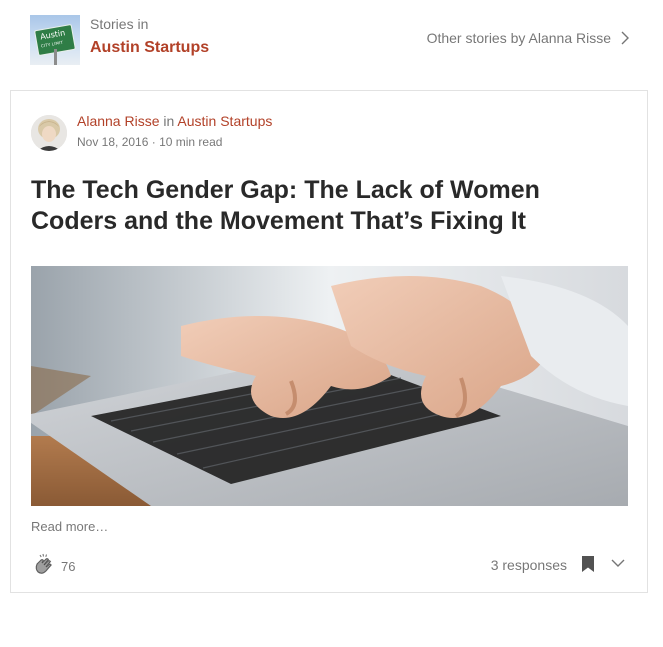 Image resolution: width=663 pixels, height=647 pixels. I want to click on chevron-right-icon, so click(625, 38).